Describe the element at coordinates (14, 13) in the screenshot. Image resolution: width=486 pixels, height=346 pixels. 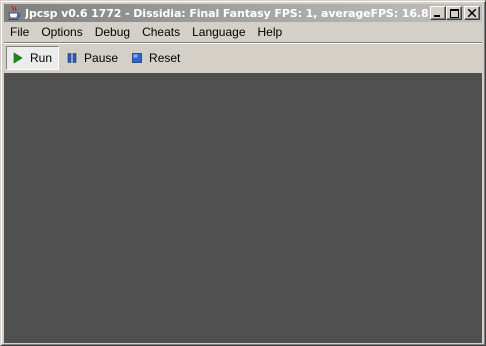
I see `java-cup-icon` at that location.